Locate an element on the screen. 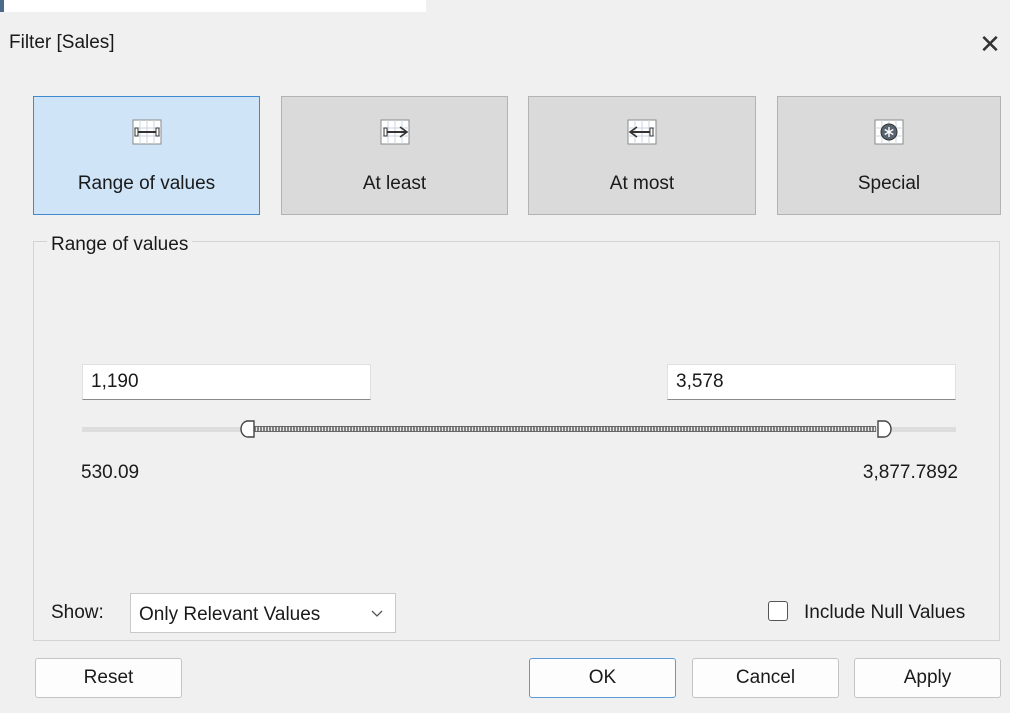 This screenshot has height=713, width=1010. close-button: ✕ is located at coordinates (990, 44).